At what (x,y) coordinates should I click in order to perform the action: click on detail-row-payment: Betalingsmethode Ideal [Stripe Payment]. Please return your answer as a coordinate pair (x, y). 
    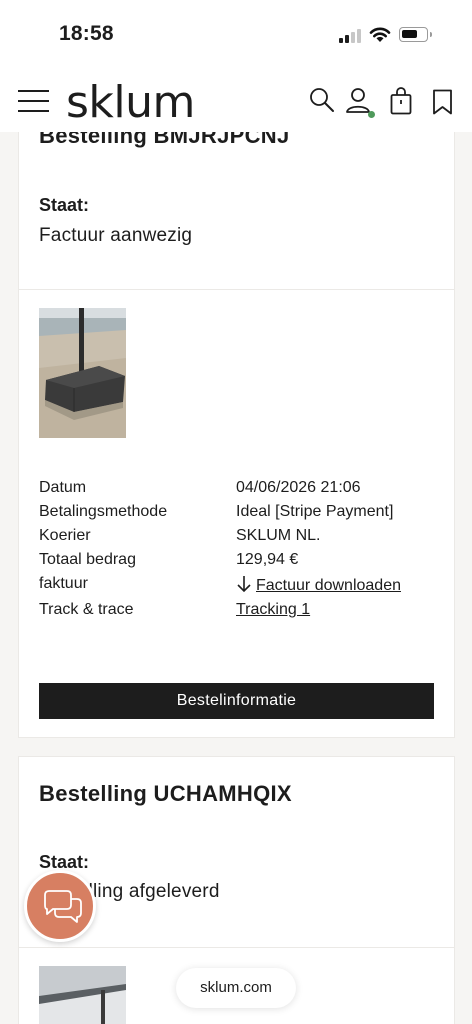
    Looking at the image, I should click on (239, 515).